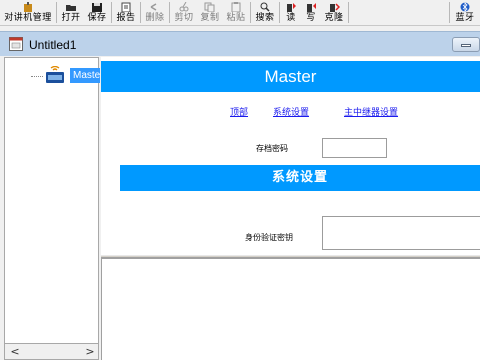 The height and width of the screenshot is (360, 480). What do you see at coordinates (28, 18) in the screenshot?
I see `radio-manage-label: 对讲机管理` at bounding box center [28, 18].